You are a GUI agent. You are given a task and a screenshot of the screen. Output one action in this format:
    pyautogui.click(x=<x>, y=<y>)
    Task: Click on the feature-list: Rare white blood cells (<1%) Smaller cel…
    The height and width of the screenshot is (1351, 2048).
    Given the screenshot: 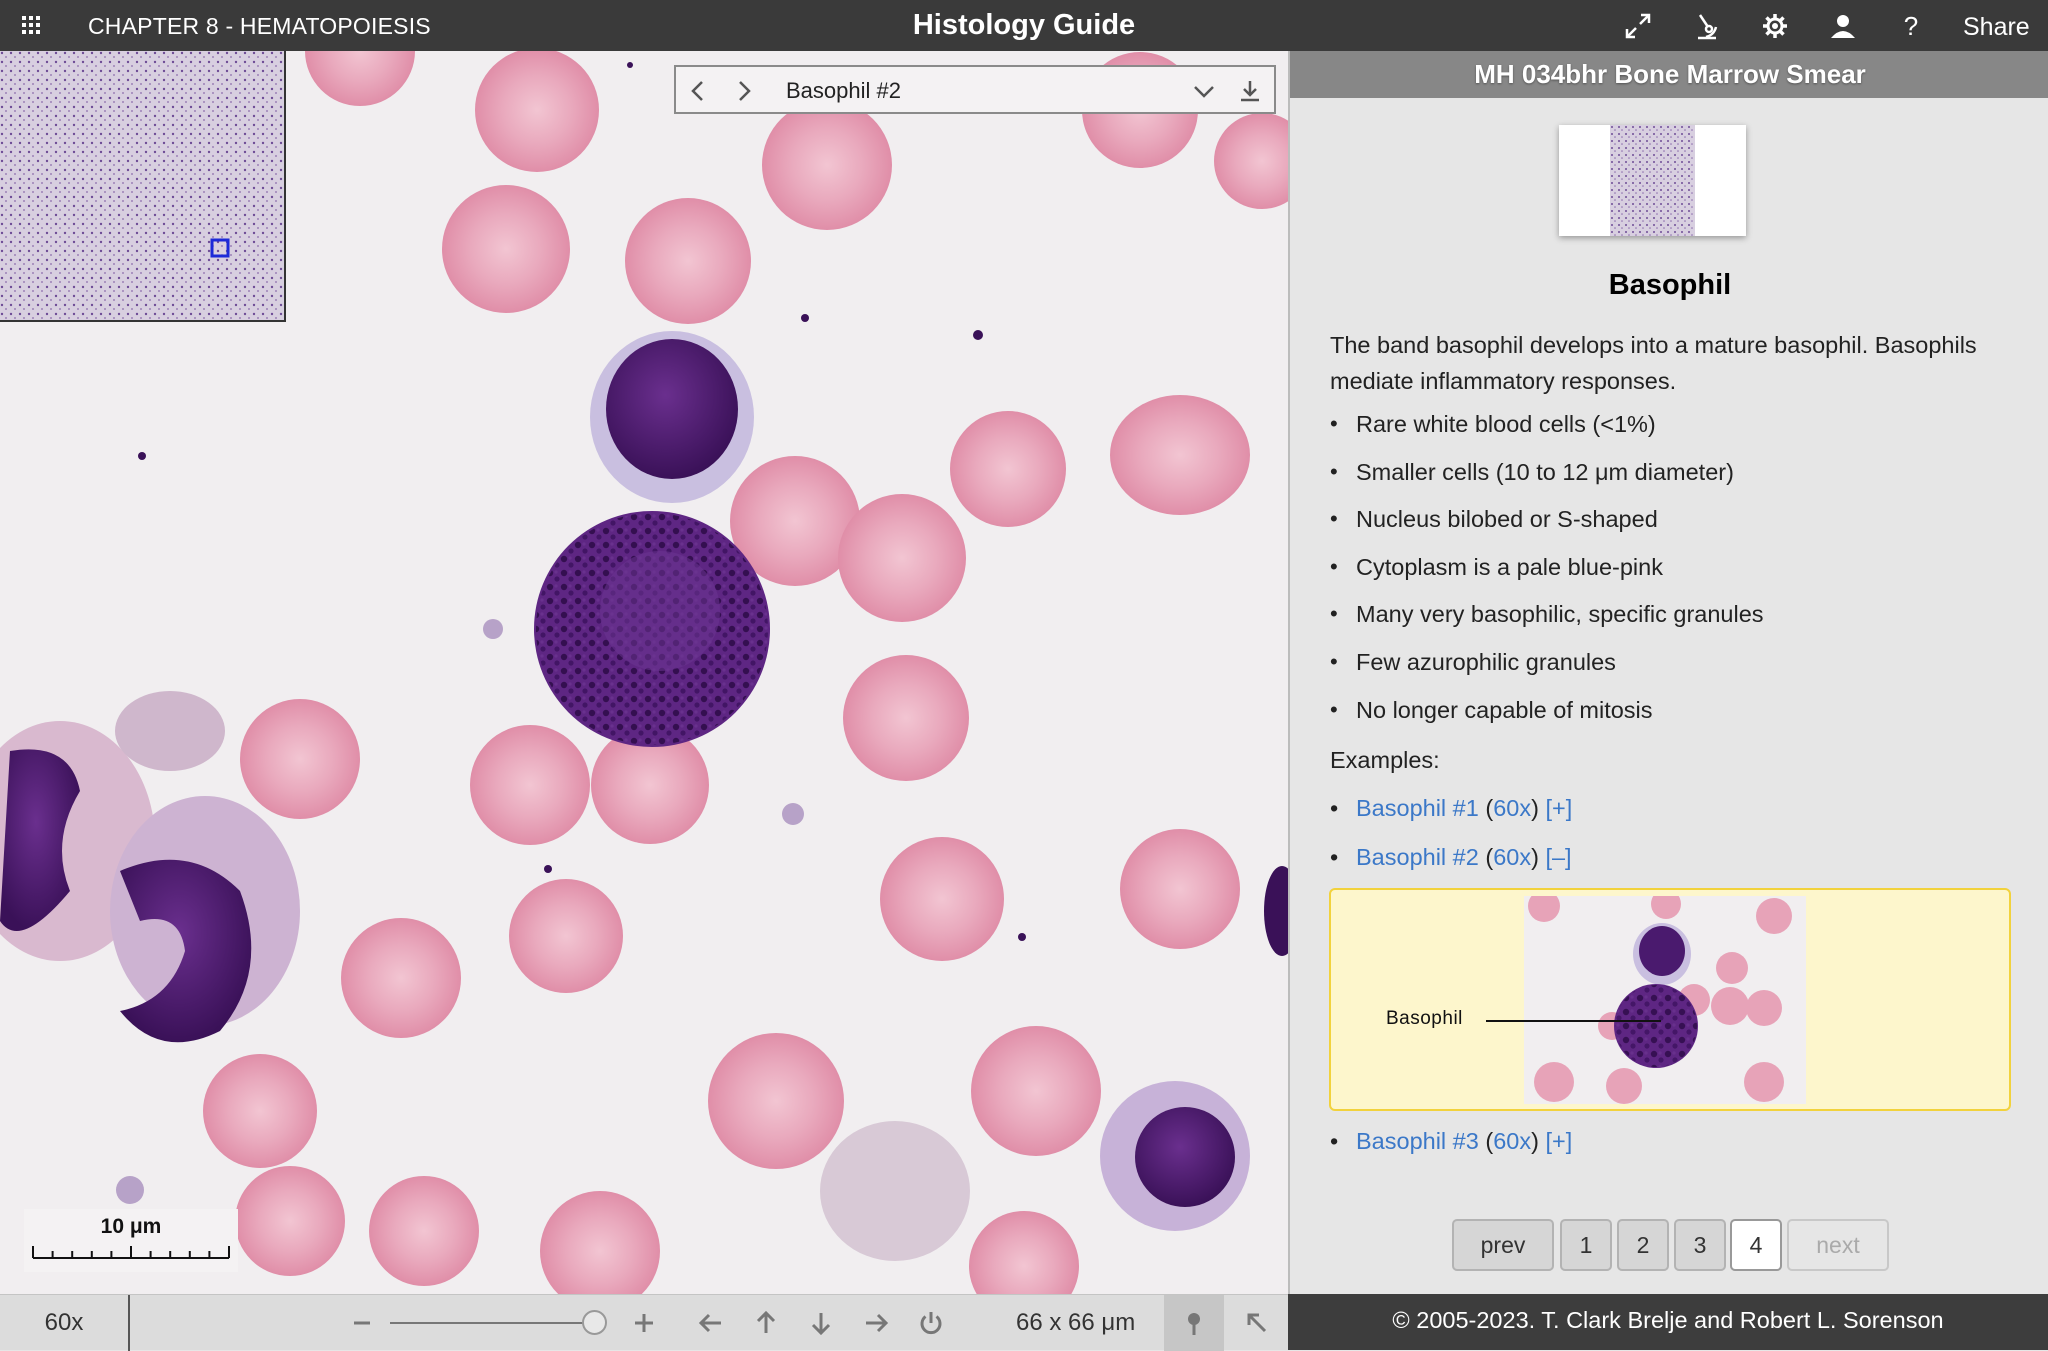 What is the action you would take?
    pyautogui.click(x=1680, y=575)
    